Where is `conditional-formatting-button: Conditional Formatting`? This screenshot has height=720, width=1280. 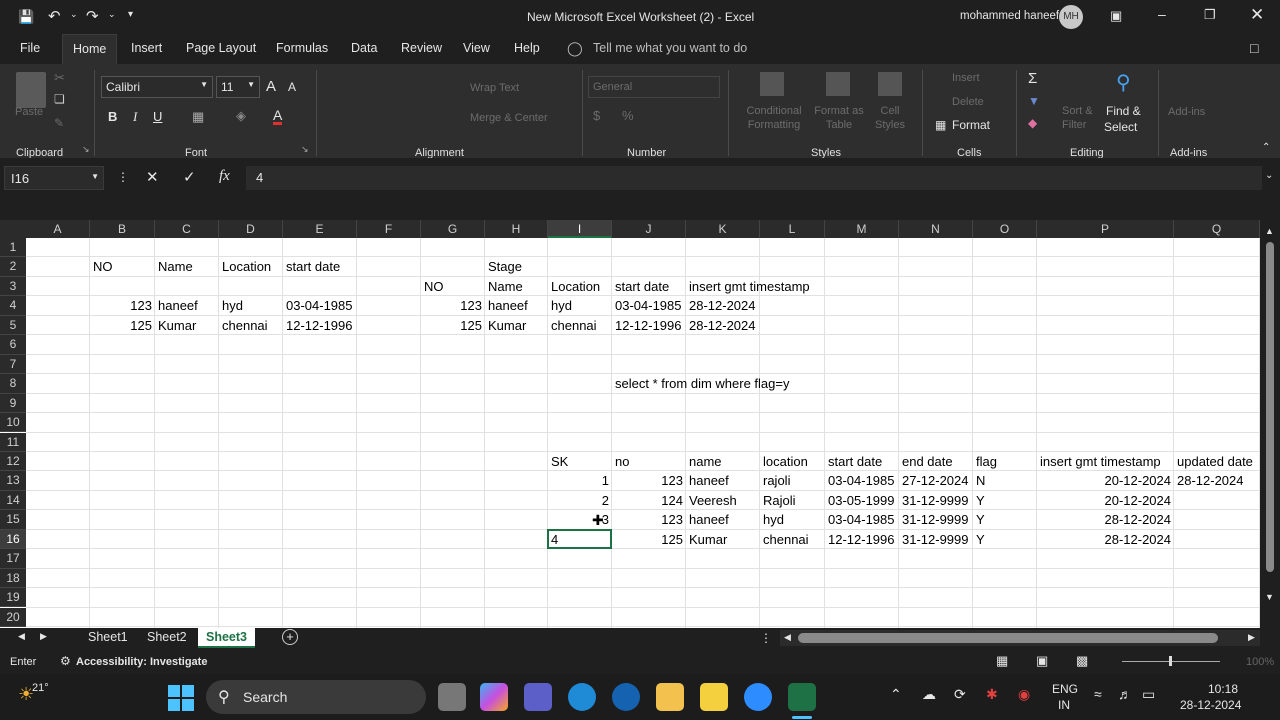 conditional-formatting-button: Conditional Formatting is located at coordinates (774, 118).